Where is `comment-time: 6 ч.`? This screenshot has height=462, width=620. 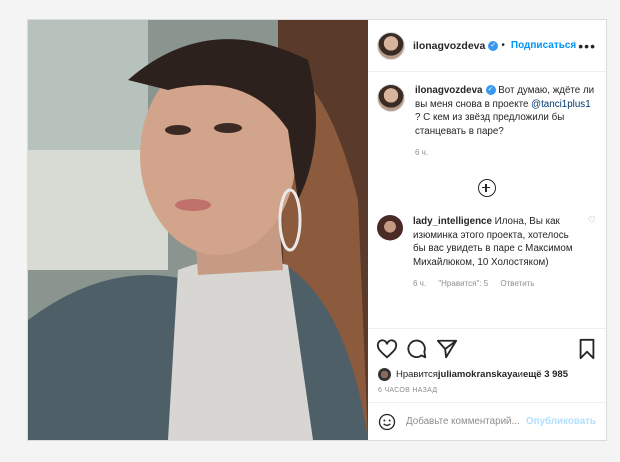 comment-time: 6 ч. is located at coordinates (419, 283).